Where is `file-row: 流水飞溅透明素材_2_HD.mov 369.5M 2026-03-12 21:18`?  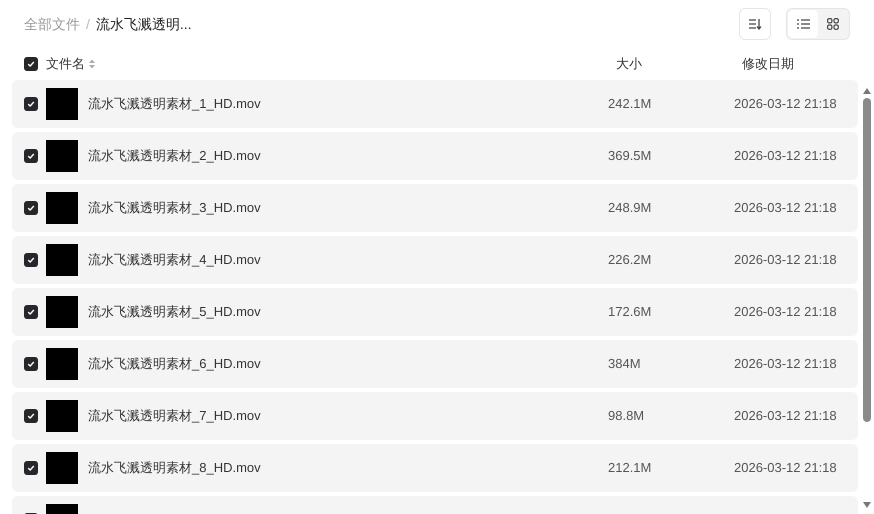 file-row: 流水飞溅透明素材_2_HD.mov 369.5M 2026-03-12 21:18 is located at coordinates (435, 156).